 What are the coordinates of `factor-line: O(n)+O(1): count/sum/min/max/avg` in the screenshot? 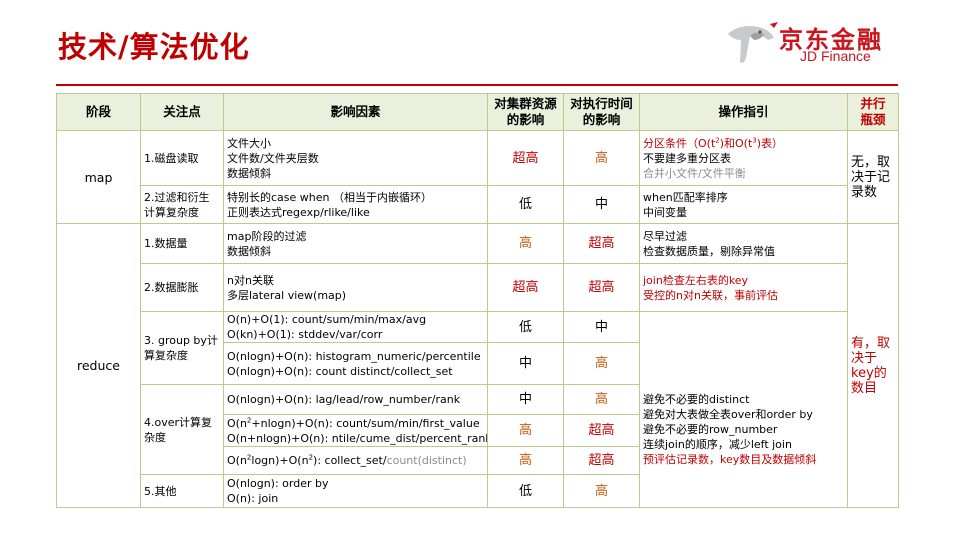 It's located at (327, 319).